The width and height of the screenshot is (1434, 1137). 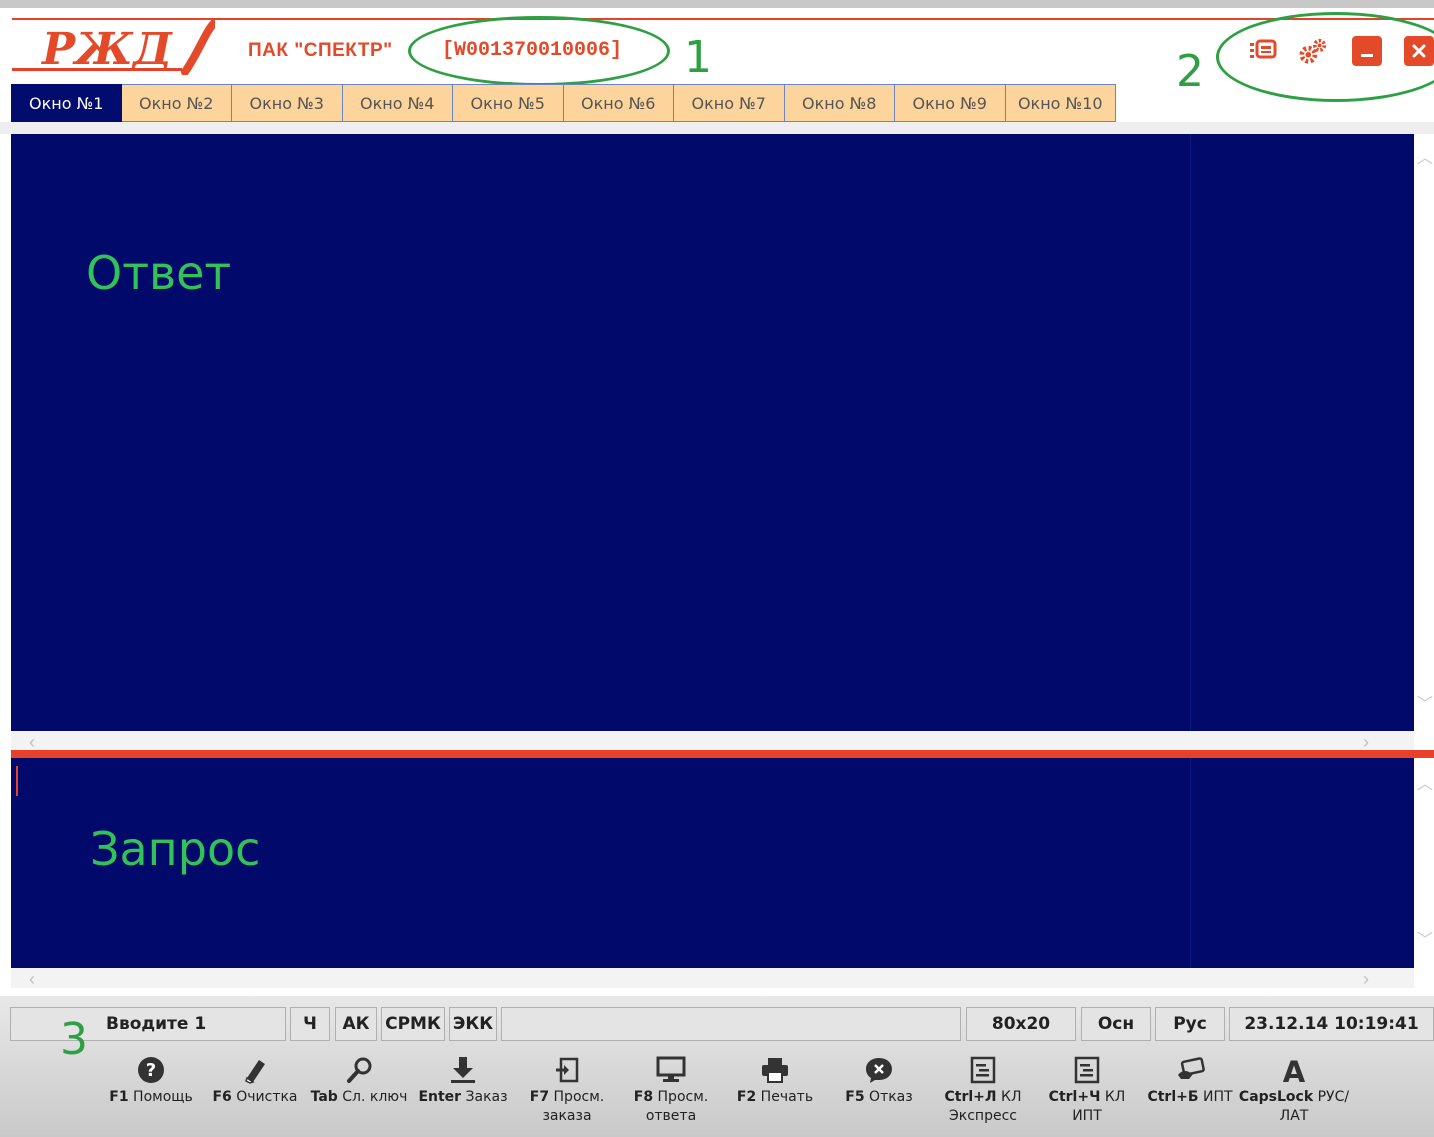 I want to click on fkey-code: Tab, so click(x=324, y=1097).